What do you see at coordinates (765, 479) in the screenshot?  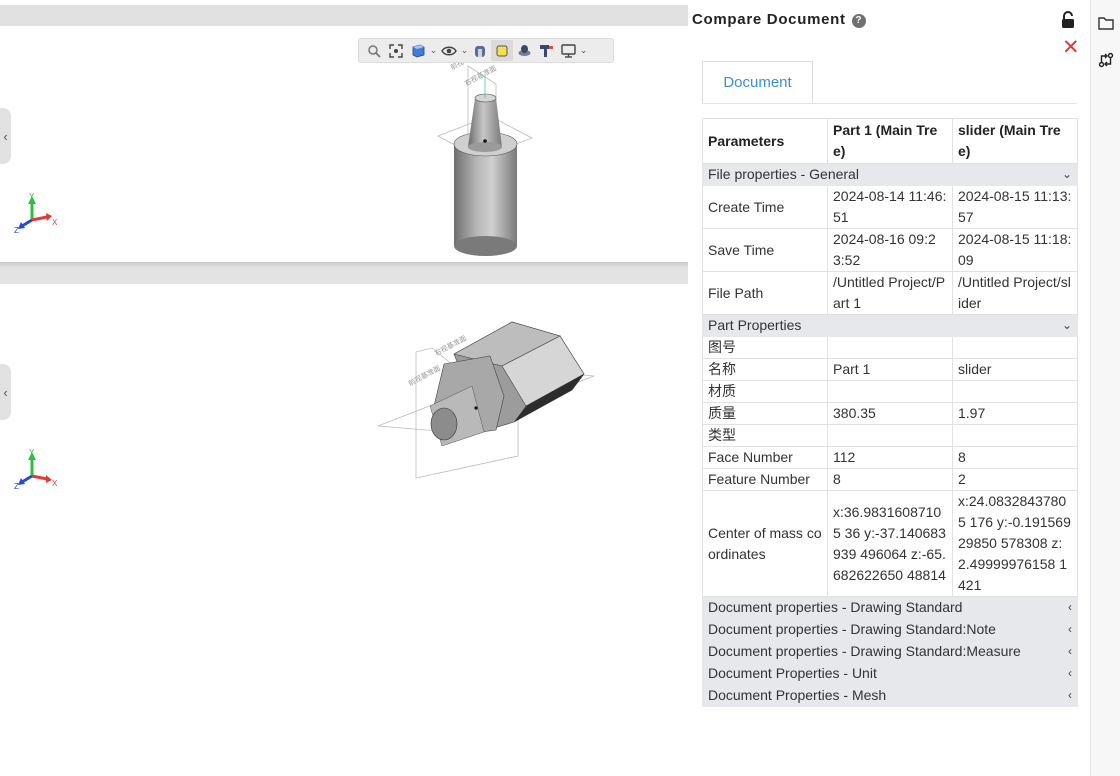 I see `table-cell: Feature Number` at bounding box center [765, 479].